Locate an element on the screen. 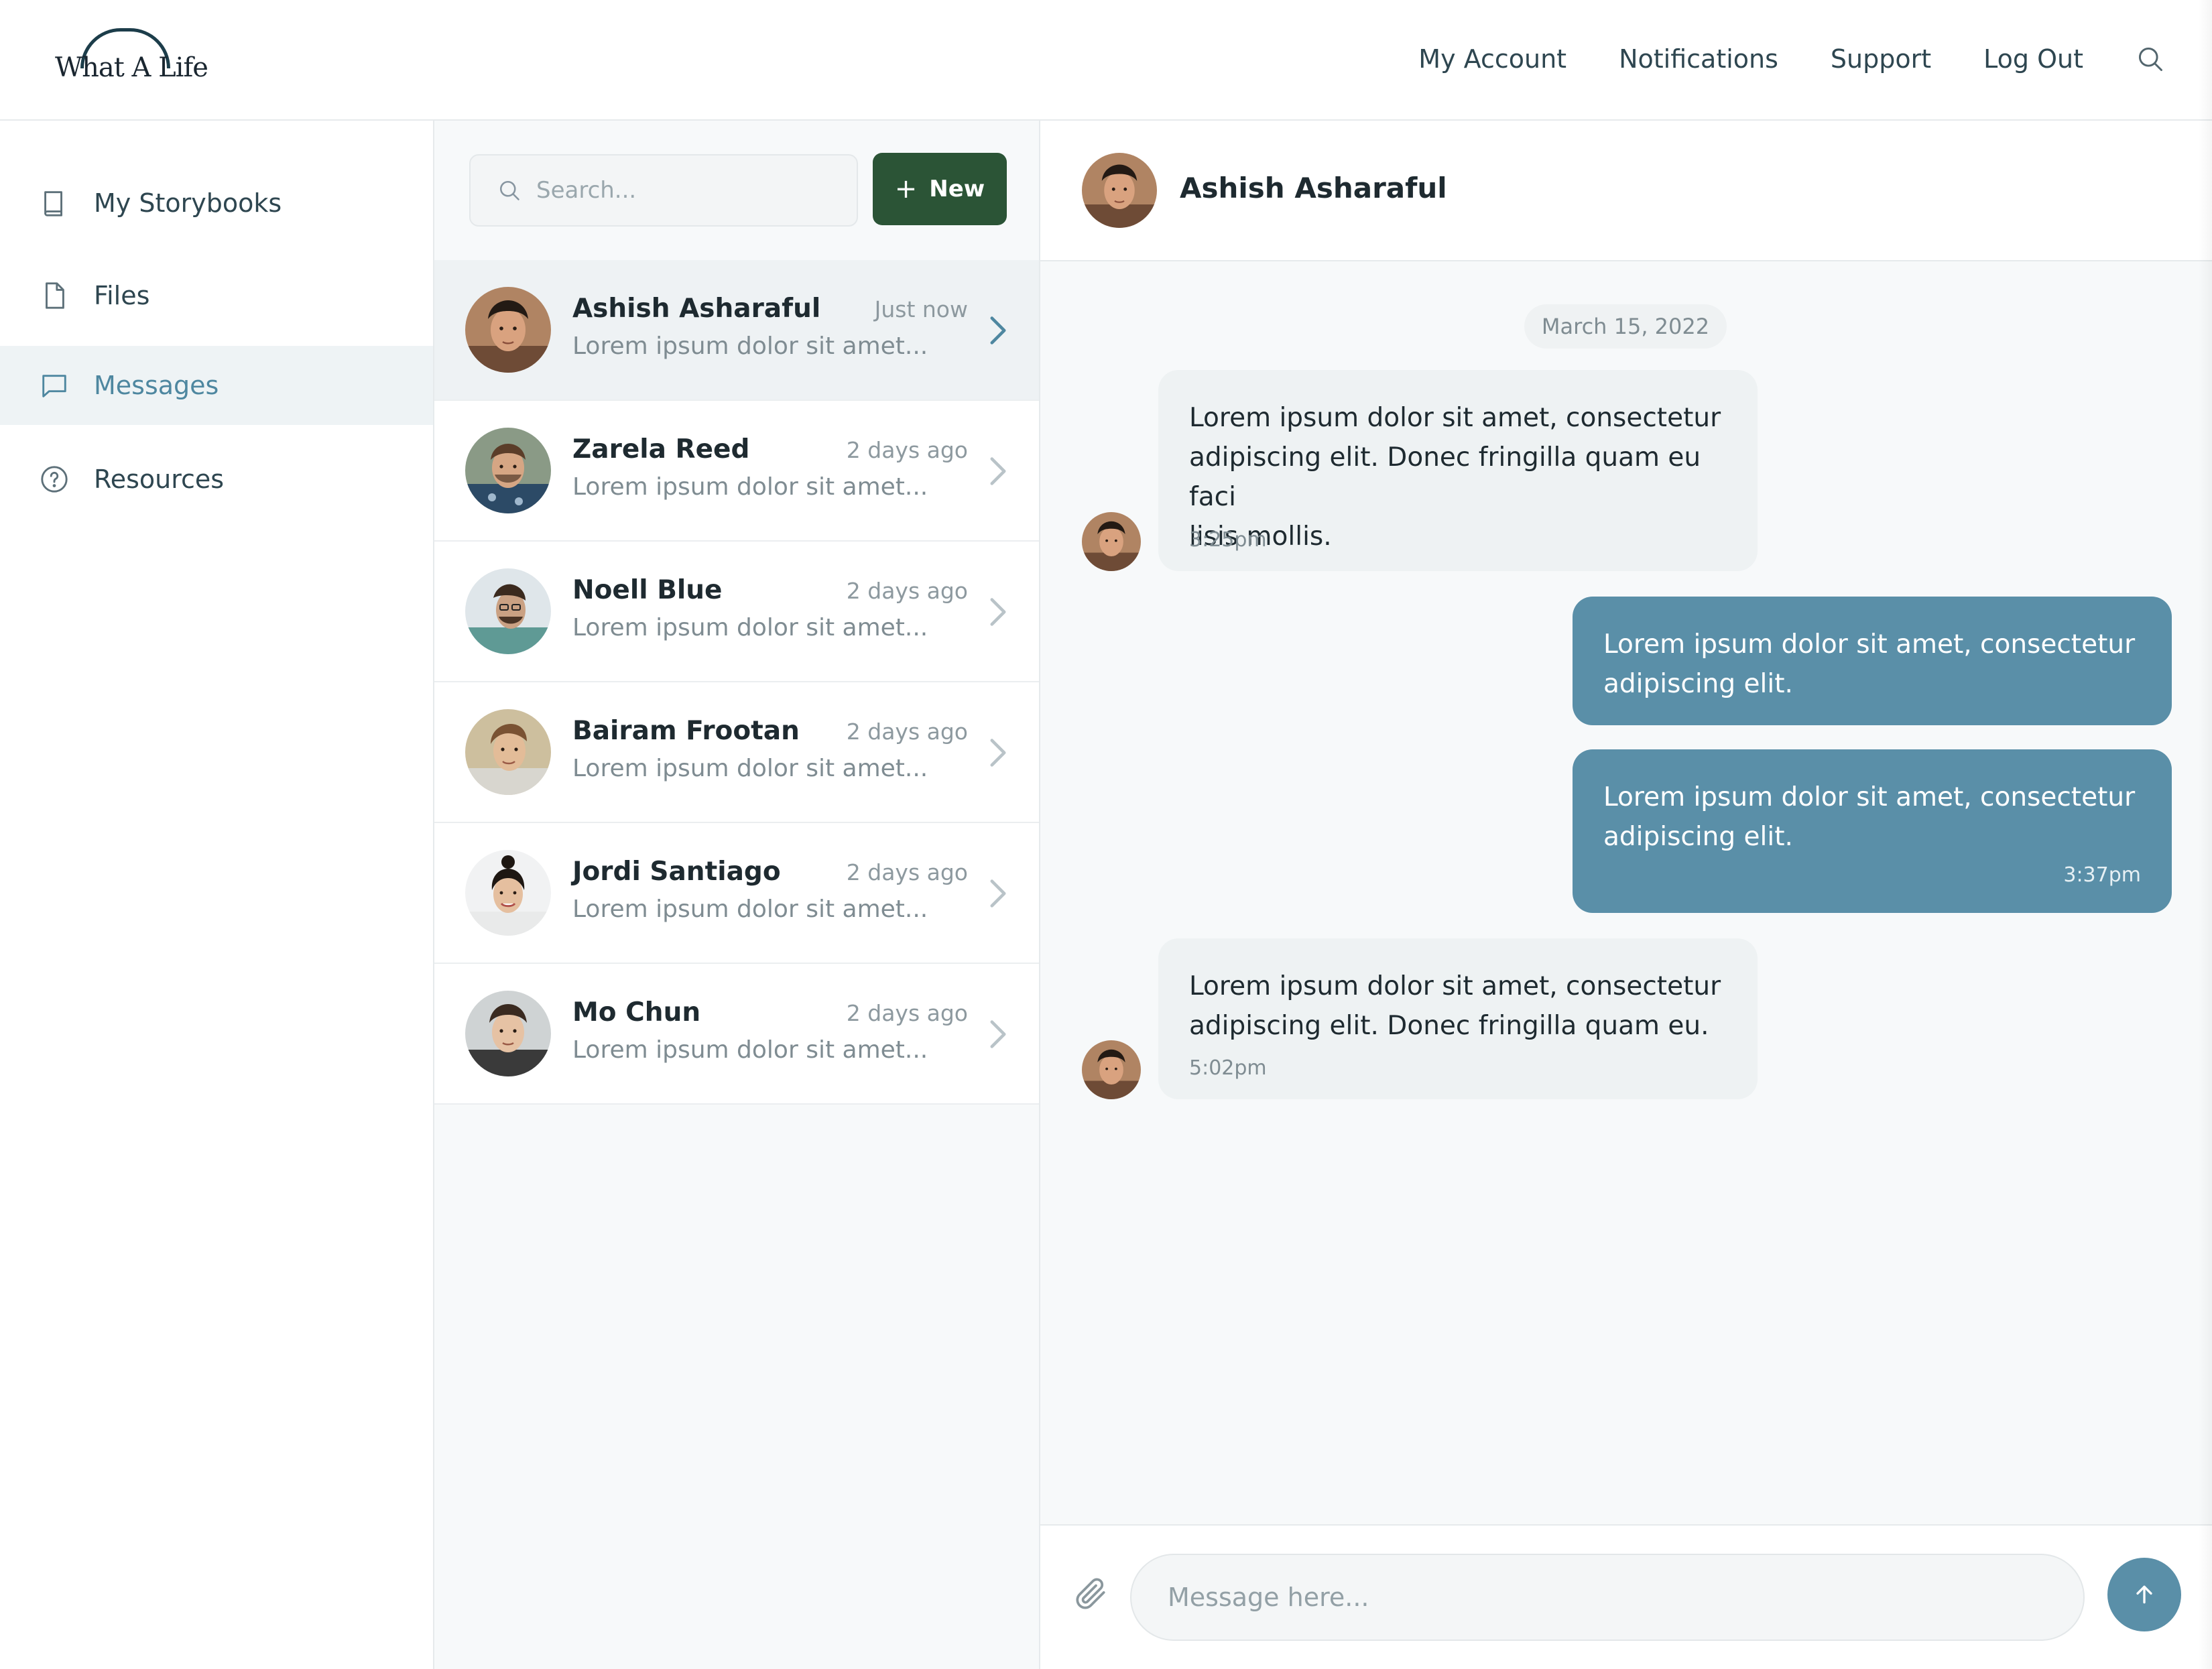 Image resolution: width=2212 pixels, height=1669 pixels. paperclip-icon is located at coordinates (1091, 1593).